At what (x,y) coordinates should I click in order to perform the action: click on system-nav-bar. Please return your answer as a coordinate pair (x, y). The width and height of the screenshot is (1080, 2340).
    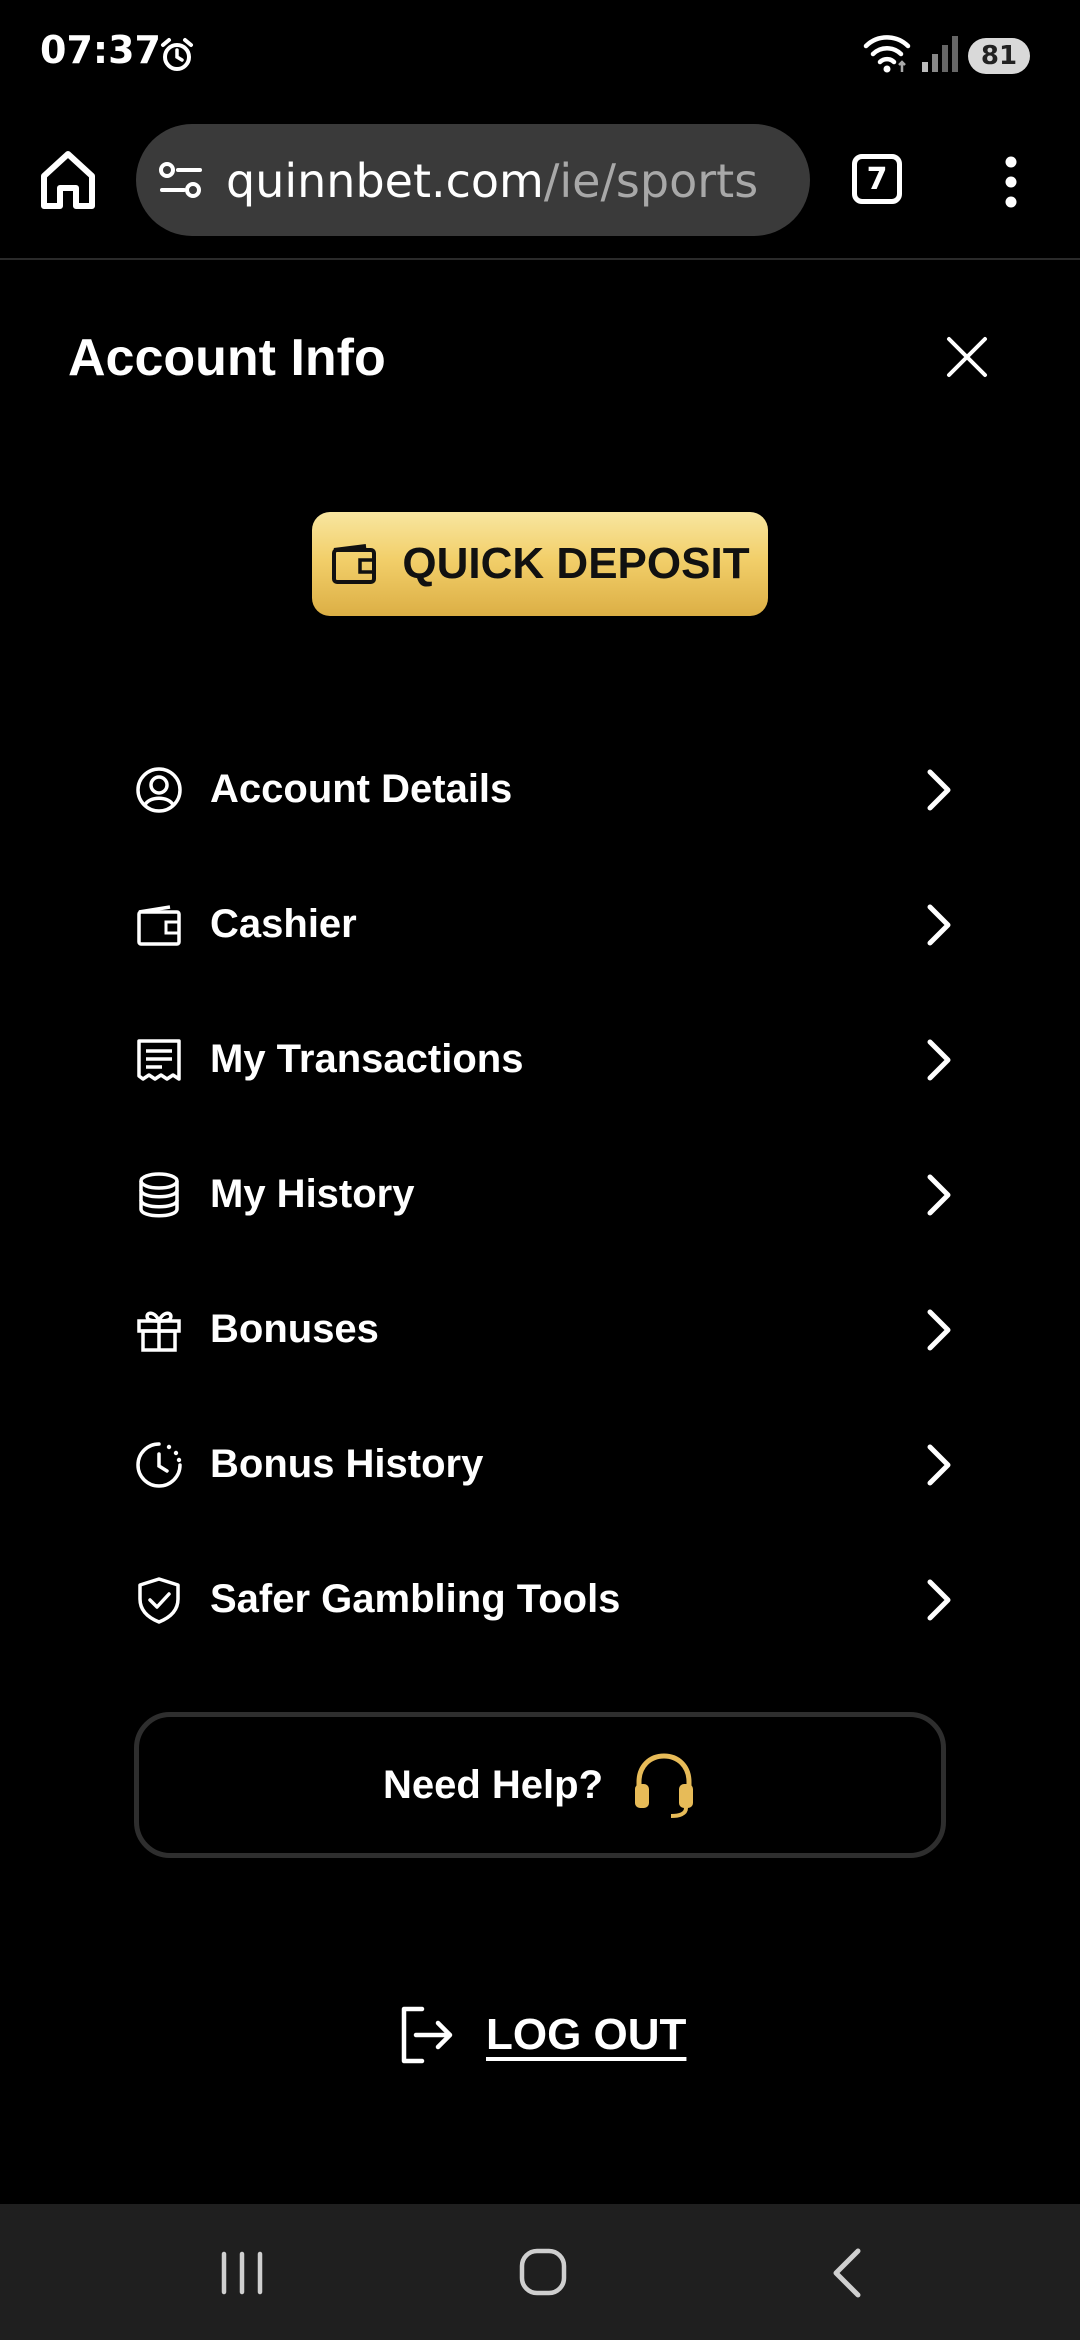
    Looking at the image, I should click on (540, 2272).